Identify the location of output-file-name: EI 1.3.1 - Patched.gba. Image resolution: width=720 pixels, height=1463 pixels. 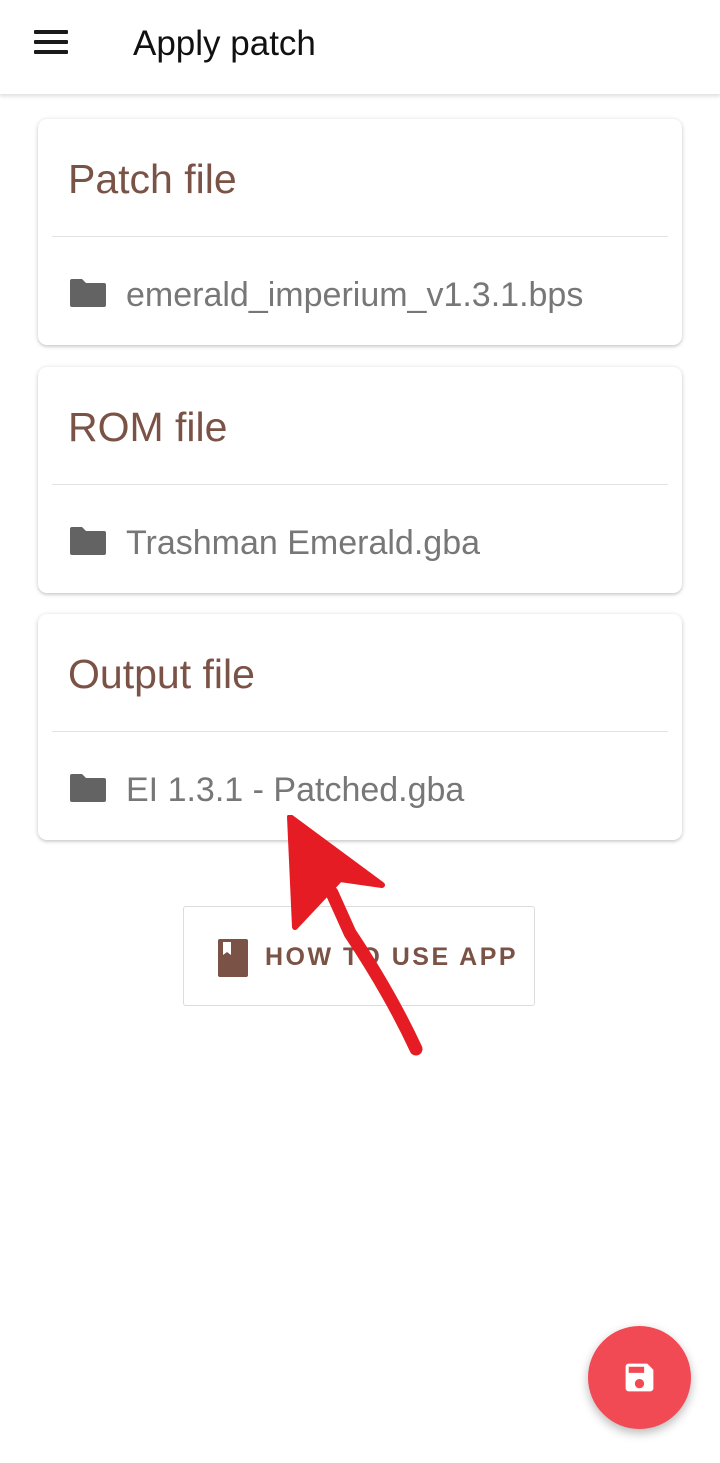
(295, 790).